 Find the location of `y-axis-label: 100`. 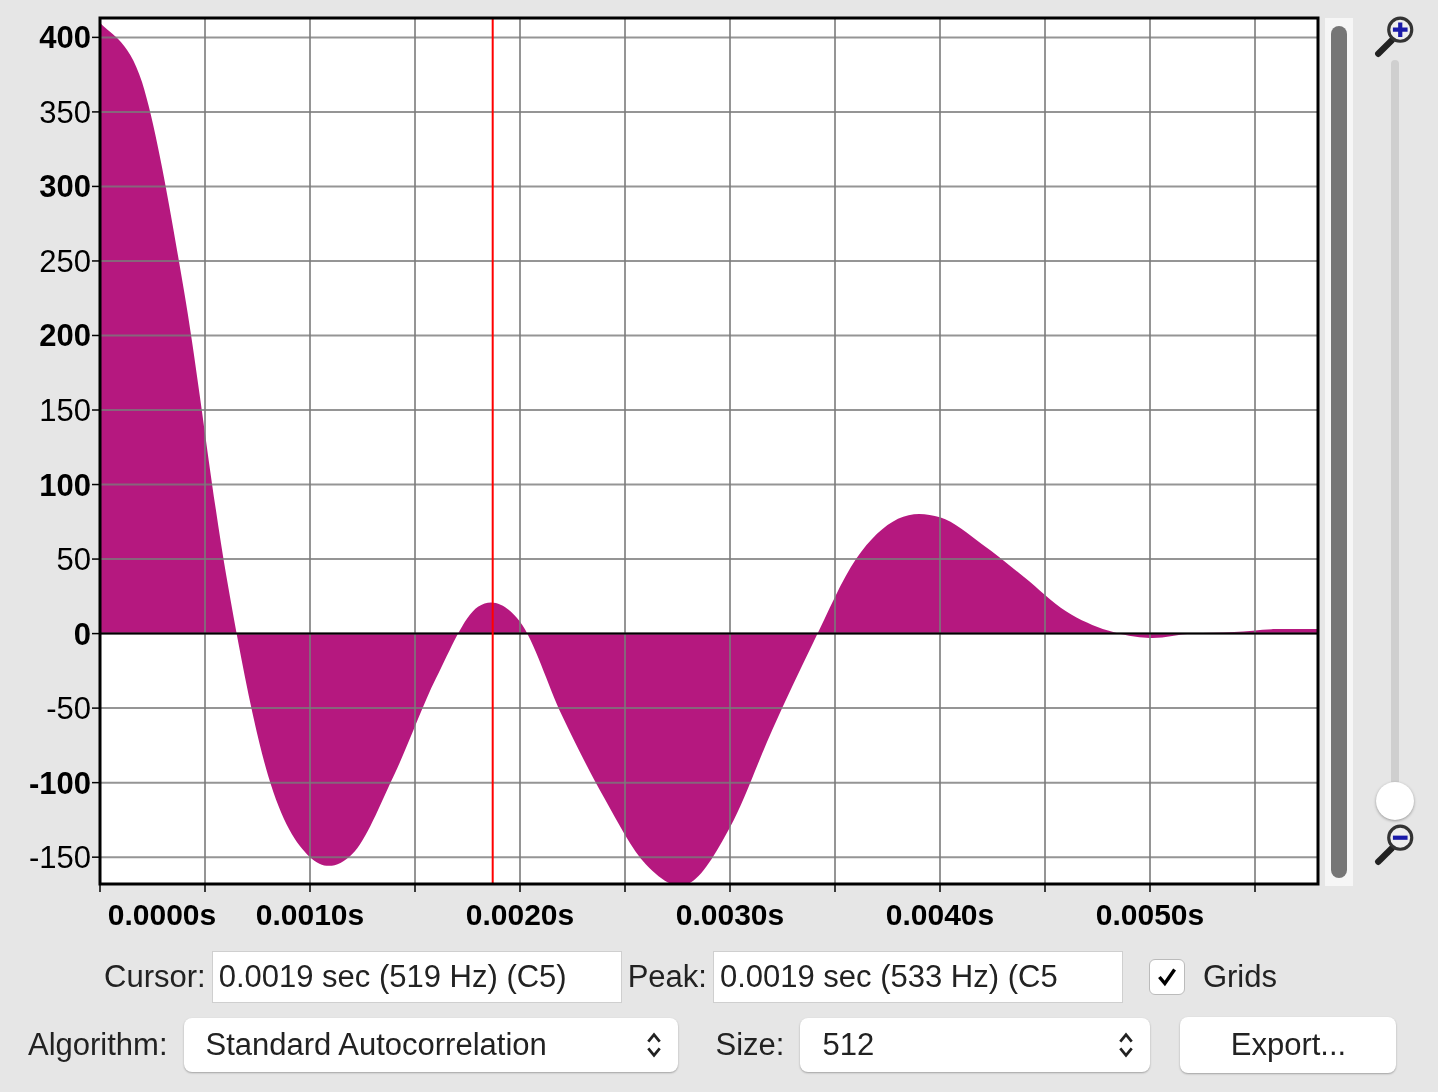

y-axis-label: 100 is located at coordinates (65, 485).